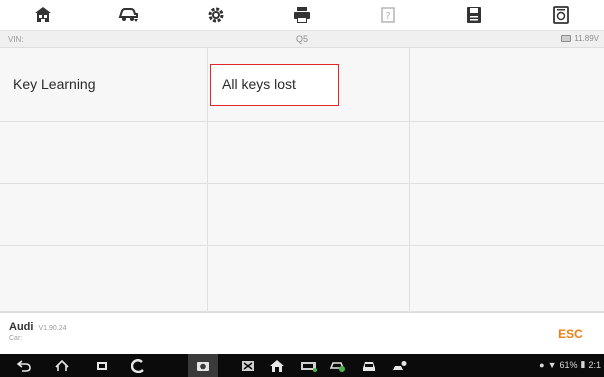 Image resolution: width=604 pixels, height=377 pixels. I want to click on nav-remote-expert, so click(400, 365).